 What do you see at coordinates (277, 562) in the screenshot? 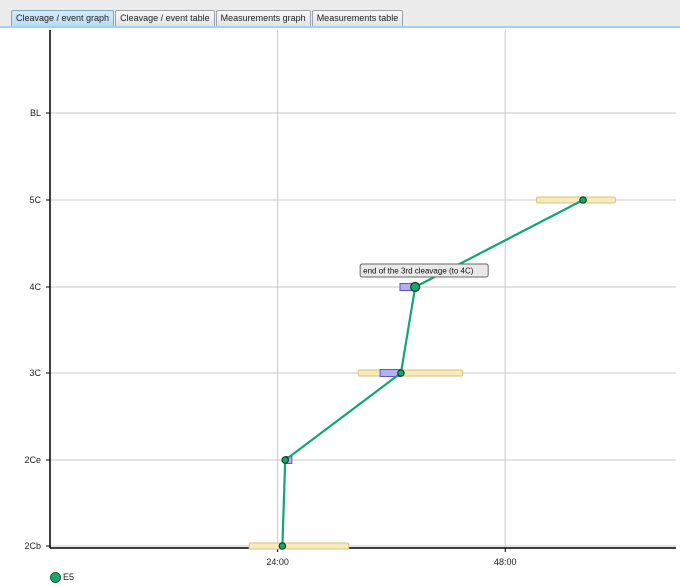
I see `x-tick-label-0: 24:00` at bounding box center [277, 562].